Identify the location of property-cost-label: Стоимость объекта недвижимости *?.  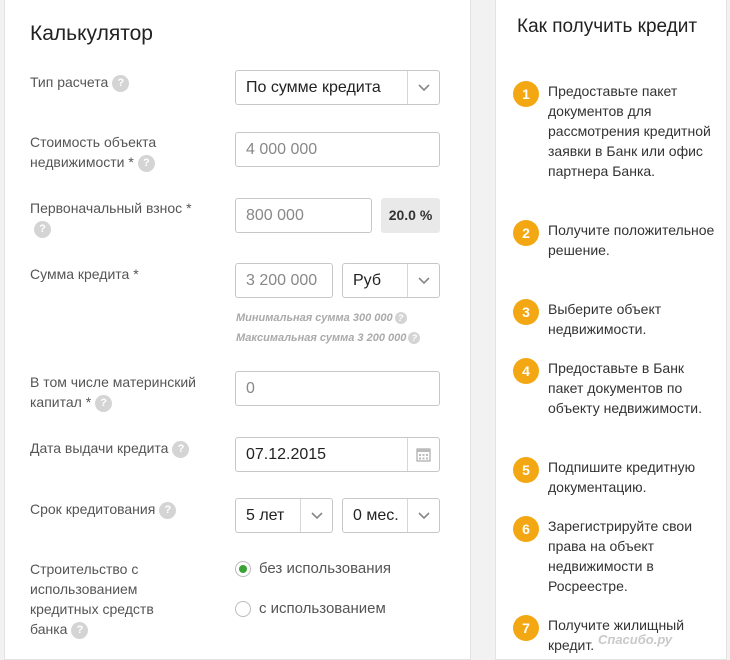
(93, 153).